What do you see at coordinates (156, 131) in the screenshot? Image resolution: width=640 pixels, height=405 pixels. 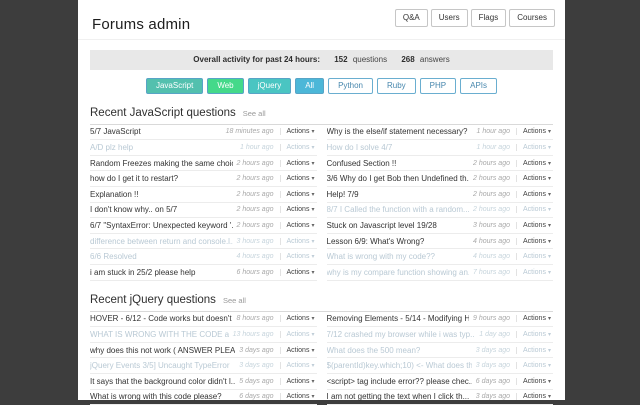 I see `question-title: 5/7 JavaScript` at bounding box center [156, 131].